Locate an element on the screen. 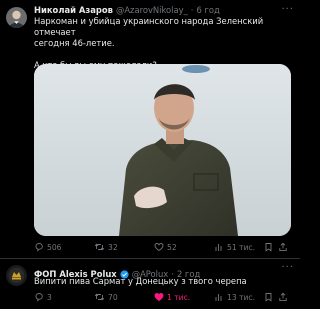 The image size is (320, 309). like-button: 52 is located at coordinates (184, 247).